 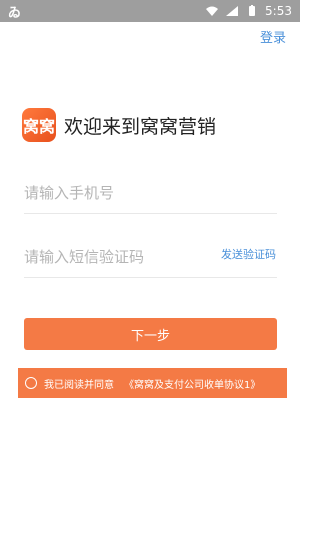 I want to click on status-bar: ゐ 5:53, so click(x=150, y=11).